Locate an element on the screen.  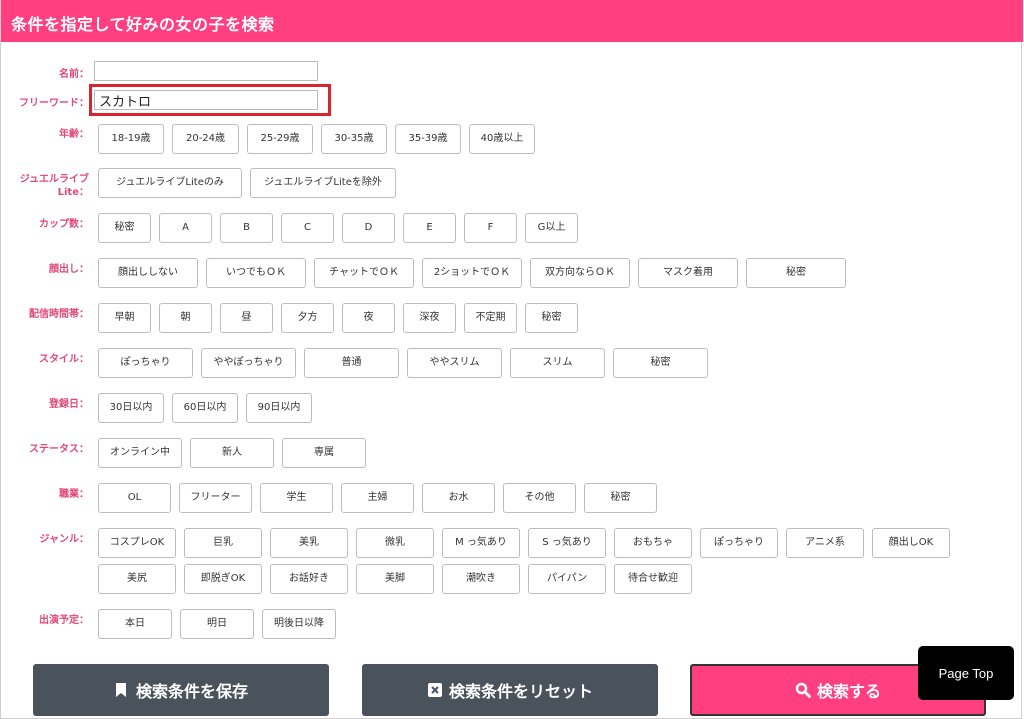
search-label: 検索する is located at coordinates (848, 691).